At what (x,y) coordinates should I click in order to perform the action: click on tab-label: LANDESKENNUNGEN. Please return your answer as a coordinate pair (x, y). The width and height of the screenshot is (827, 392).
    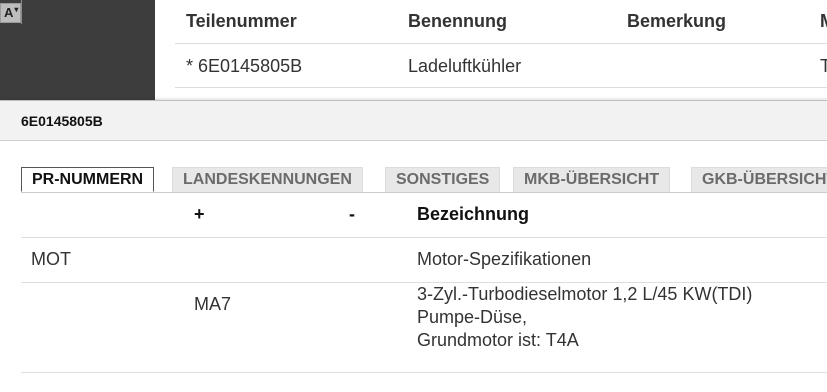
    Looking at the image, I should click on (267, 179).